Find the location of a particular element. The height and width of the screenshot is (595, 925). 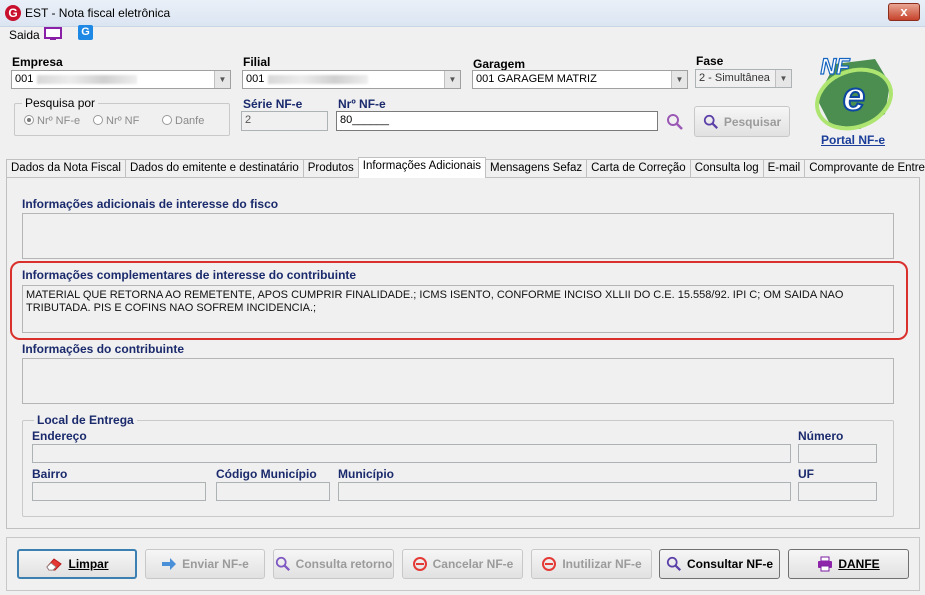

fase-select: 2 - Simultânea ▼ is located at coordinates (743, 78).